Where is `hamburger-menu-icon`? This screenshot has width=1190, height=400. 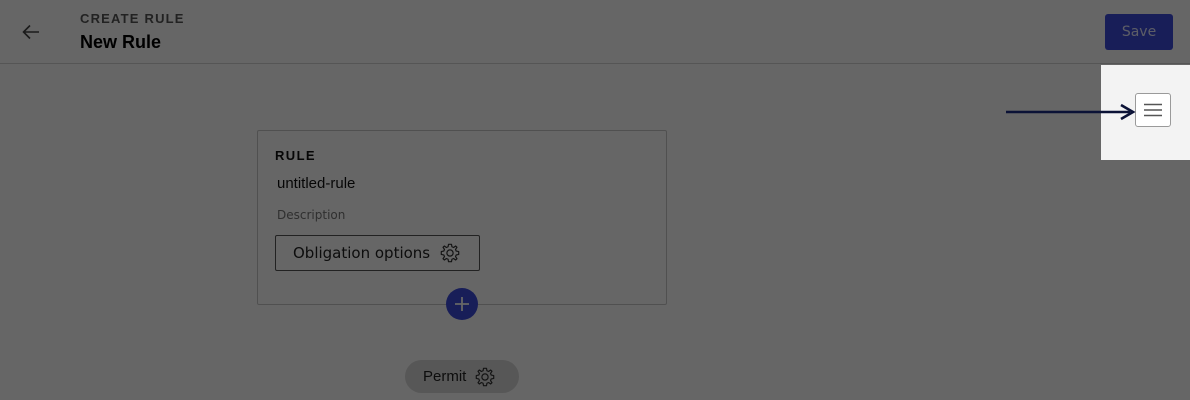
hamburger-menu-icon is located at coordinates (1153, 110).